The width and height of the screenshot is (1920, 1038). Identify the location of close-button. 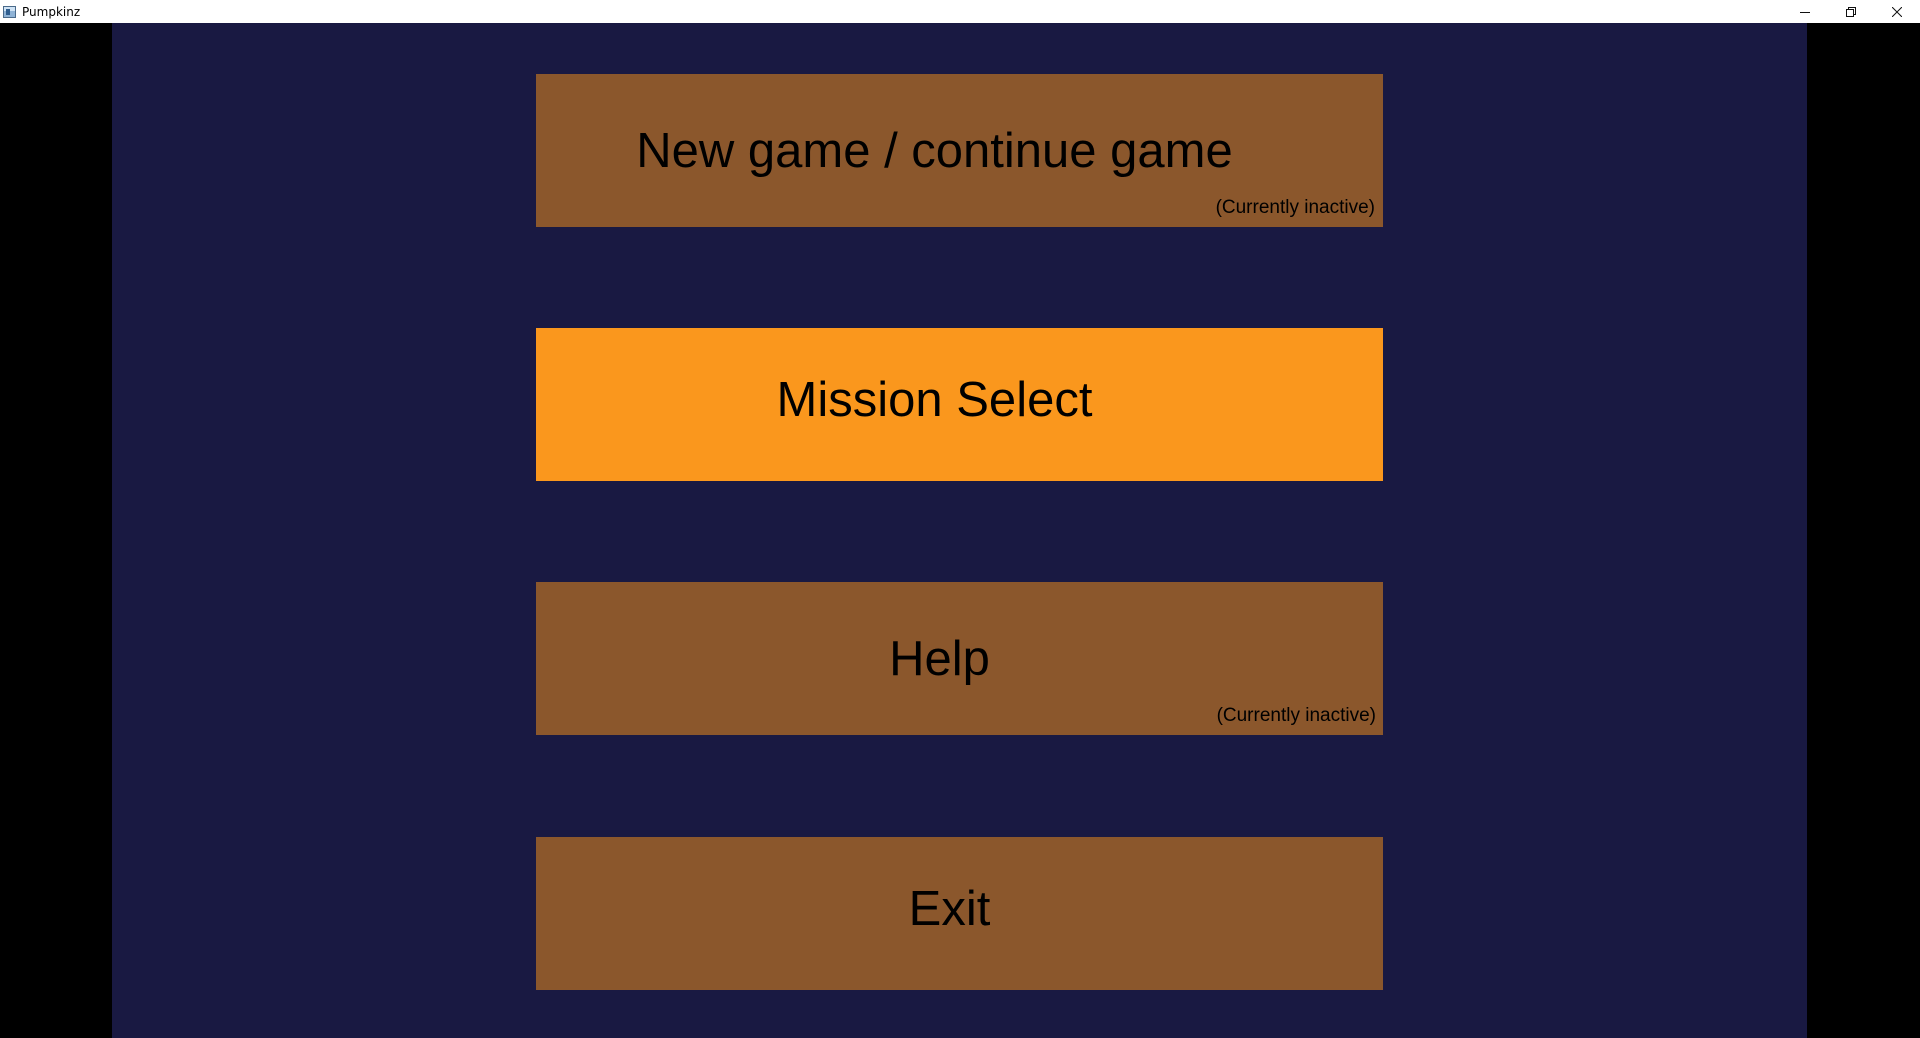
(1897, 11).